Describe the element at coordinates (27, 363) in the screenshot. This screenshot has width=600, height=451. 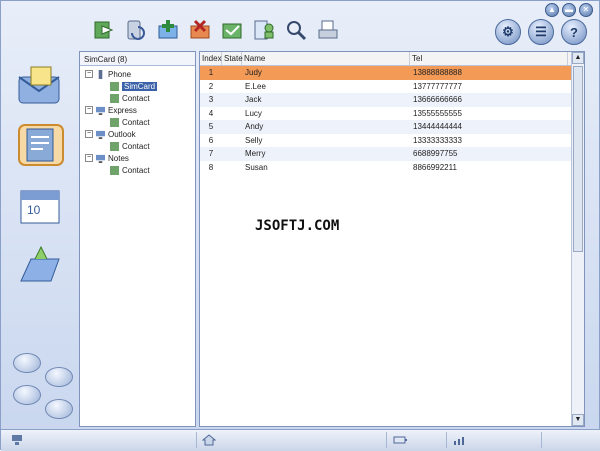
I see `tool-1-button` at that location.